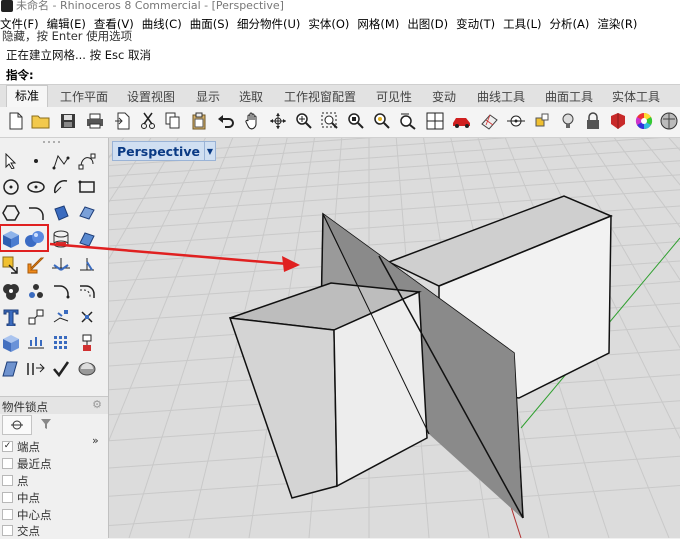  Describe the element at coordinates (268, 24) in the screenshot. I see `menu-subd: 细分物件(U)` at that location.